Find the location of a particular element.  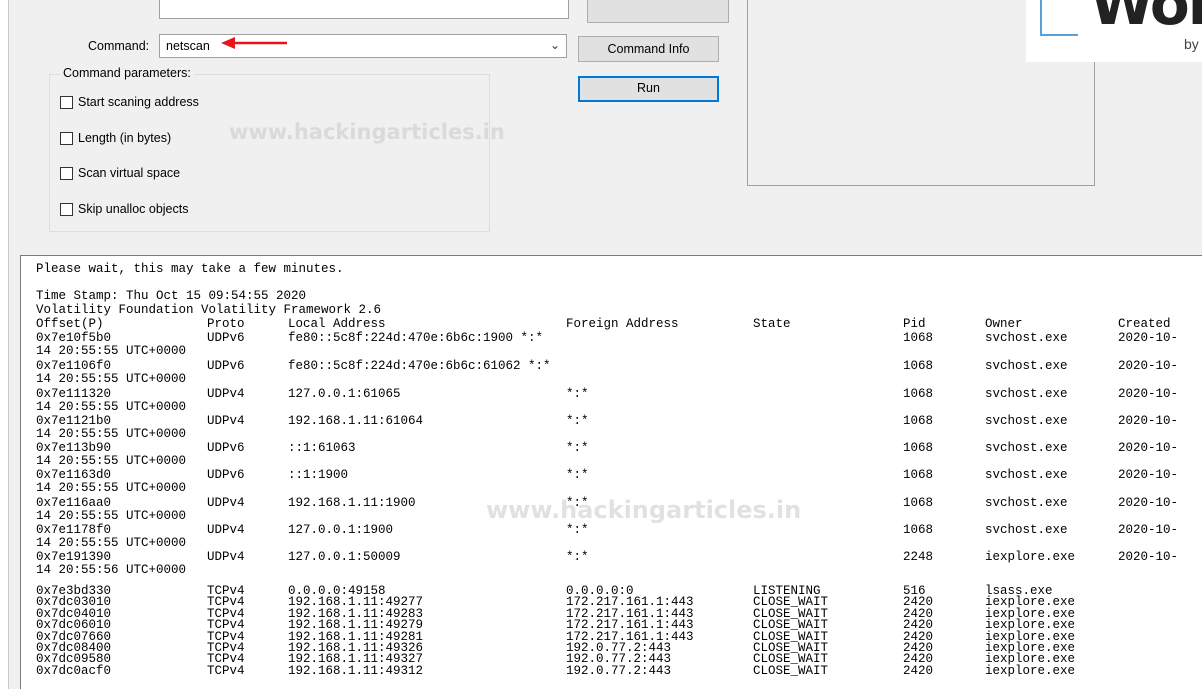

scan-virtual-space-checkbox: Scan virtual space is located at coordinates (120, 173).